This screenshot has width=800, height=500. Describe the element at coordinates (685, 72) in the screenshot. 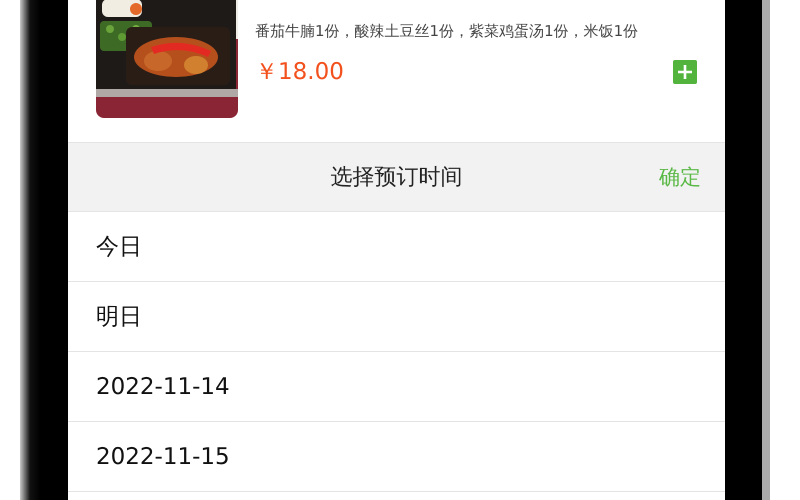

I see `add-icon` at that location.